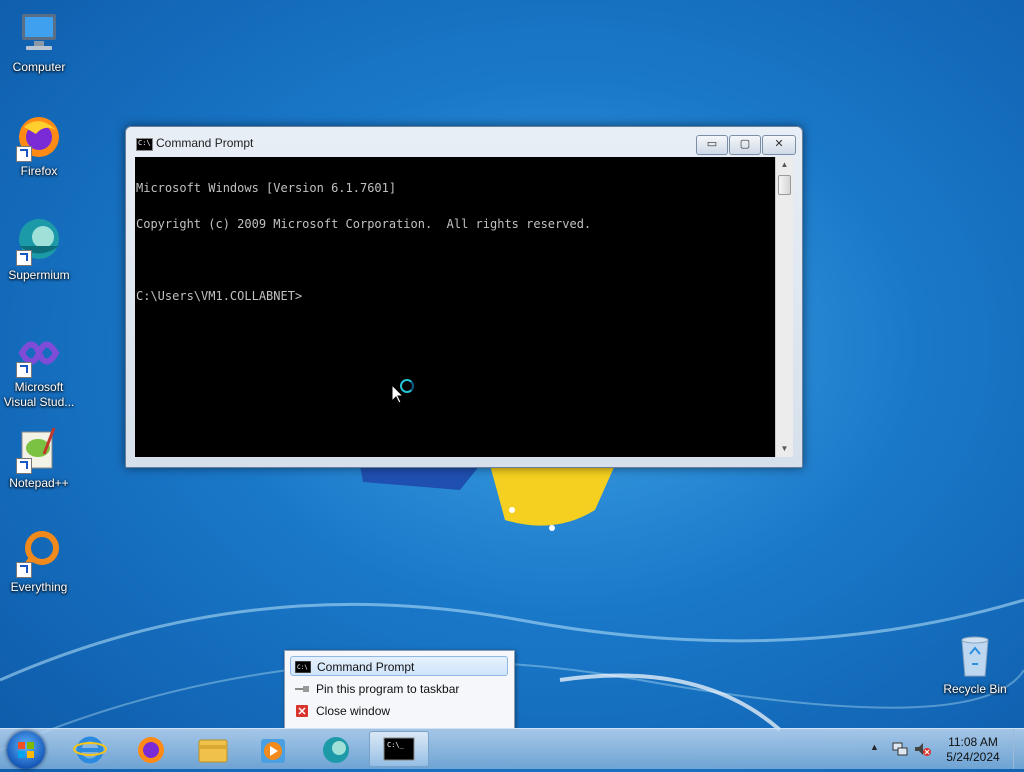 This screenshot has width=1024, height=772. I want to click on console-prompt: C:\Users\VM1.COLLABNET>, so click(219, 296).